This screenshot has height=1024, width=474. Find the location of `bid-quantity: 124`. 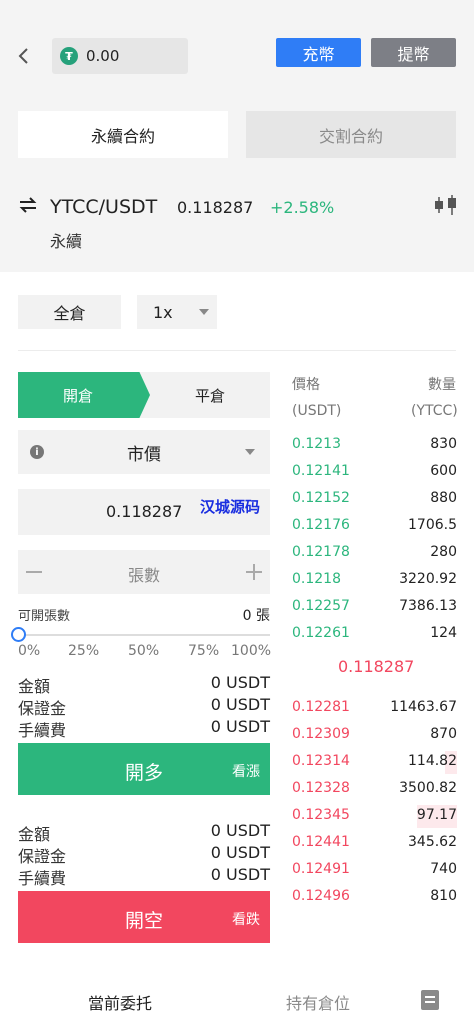

bid-quantity: 124 is located at coordinates (443, 633).